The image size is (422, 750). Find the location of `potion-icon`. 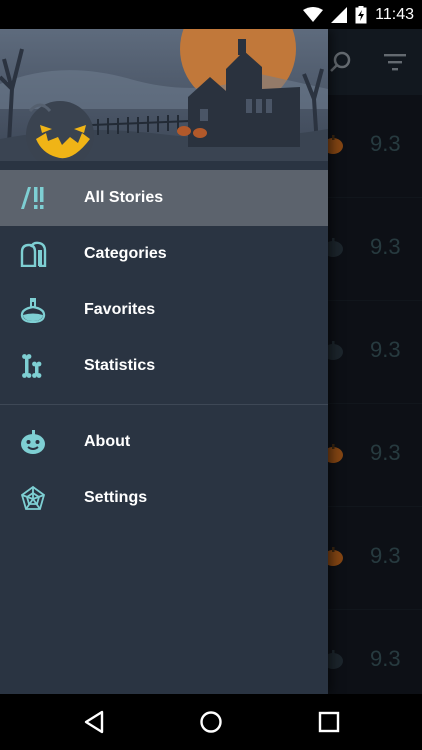

potion-icon is located at coordinates (33, 310).